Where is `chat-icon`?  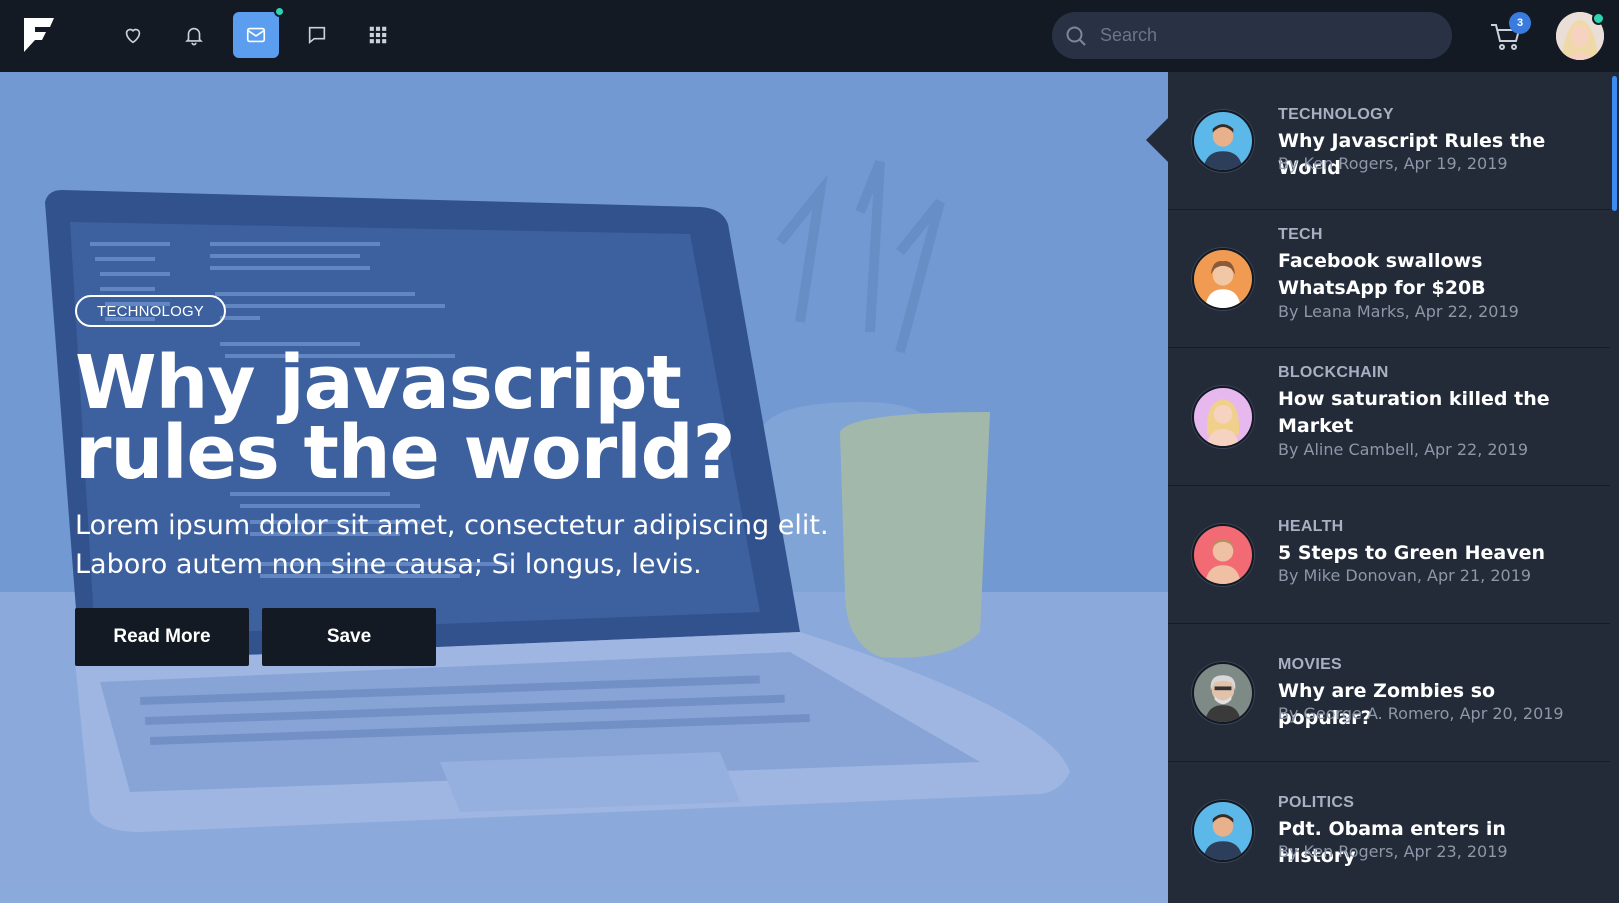 chat-icon is located at coordinates (317, 35).